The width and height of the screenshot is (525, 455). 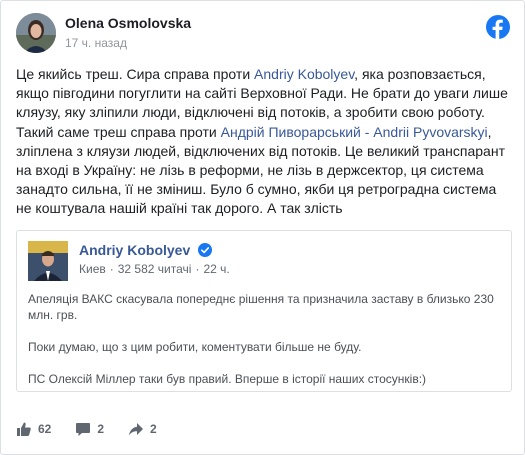 What do you see at coordinates (92, 269) in the screenshot?
I see `shared-location: Киев` at bounding box center [92, 269].